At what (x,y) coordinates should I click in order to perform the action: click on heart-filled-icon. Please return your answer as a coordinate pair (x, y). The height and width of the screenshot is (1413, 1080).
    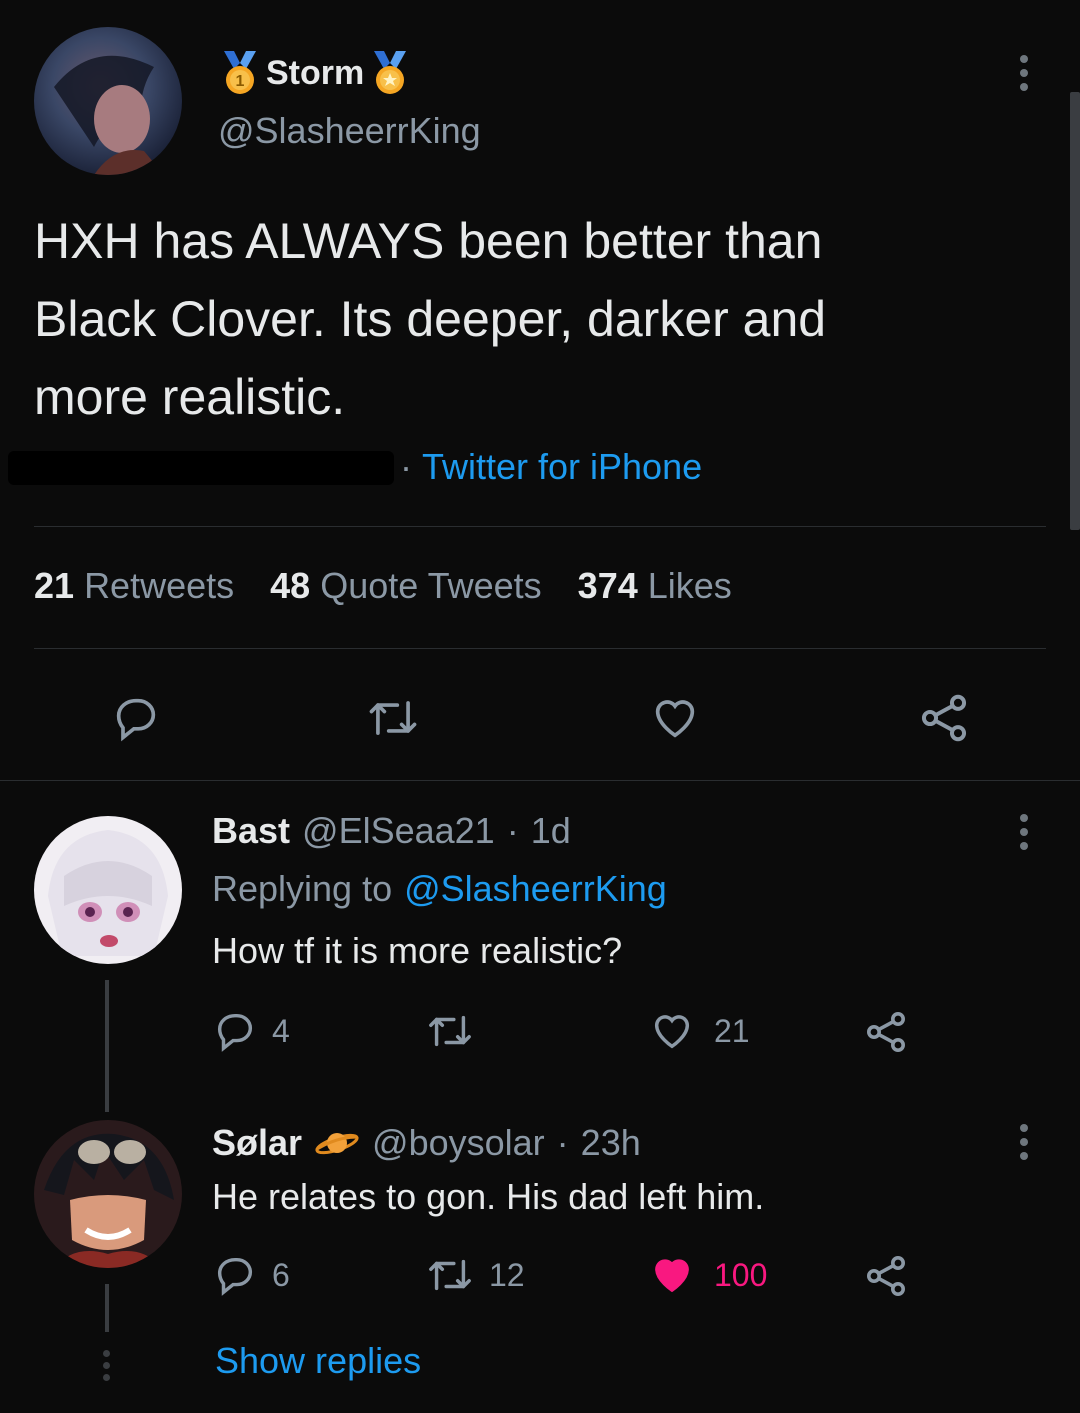
    Looking at the image, I should click on (672, 1276).